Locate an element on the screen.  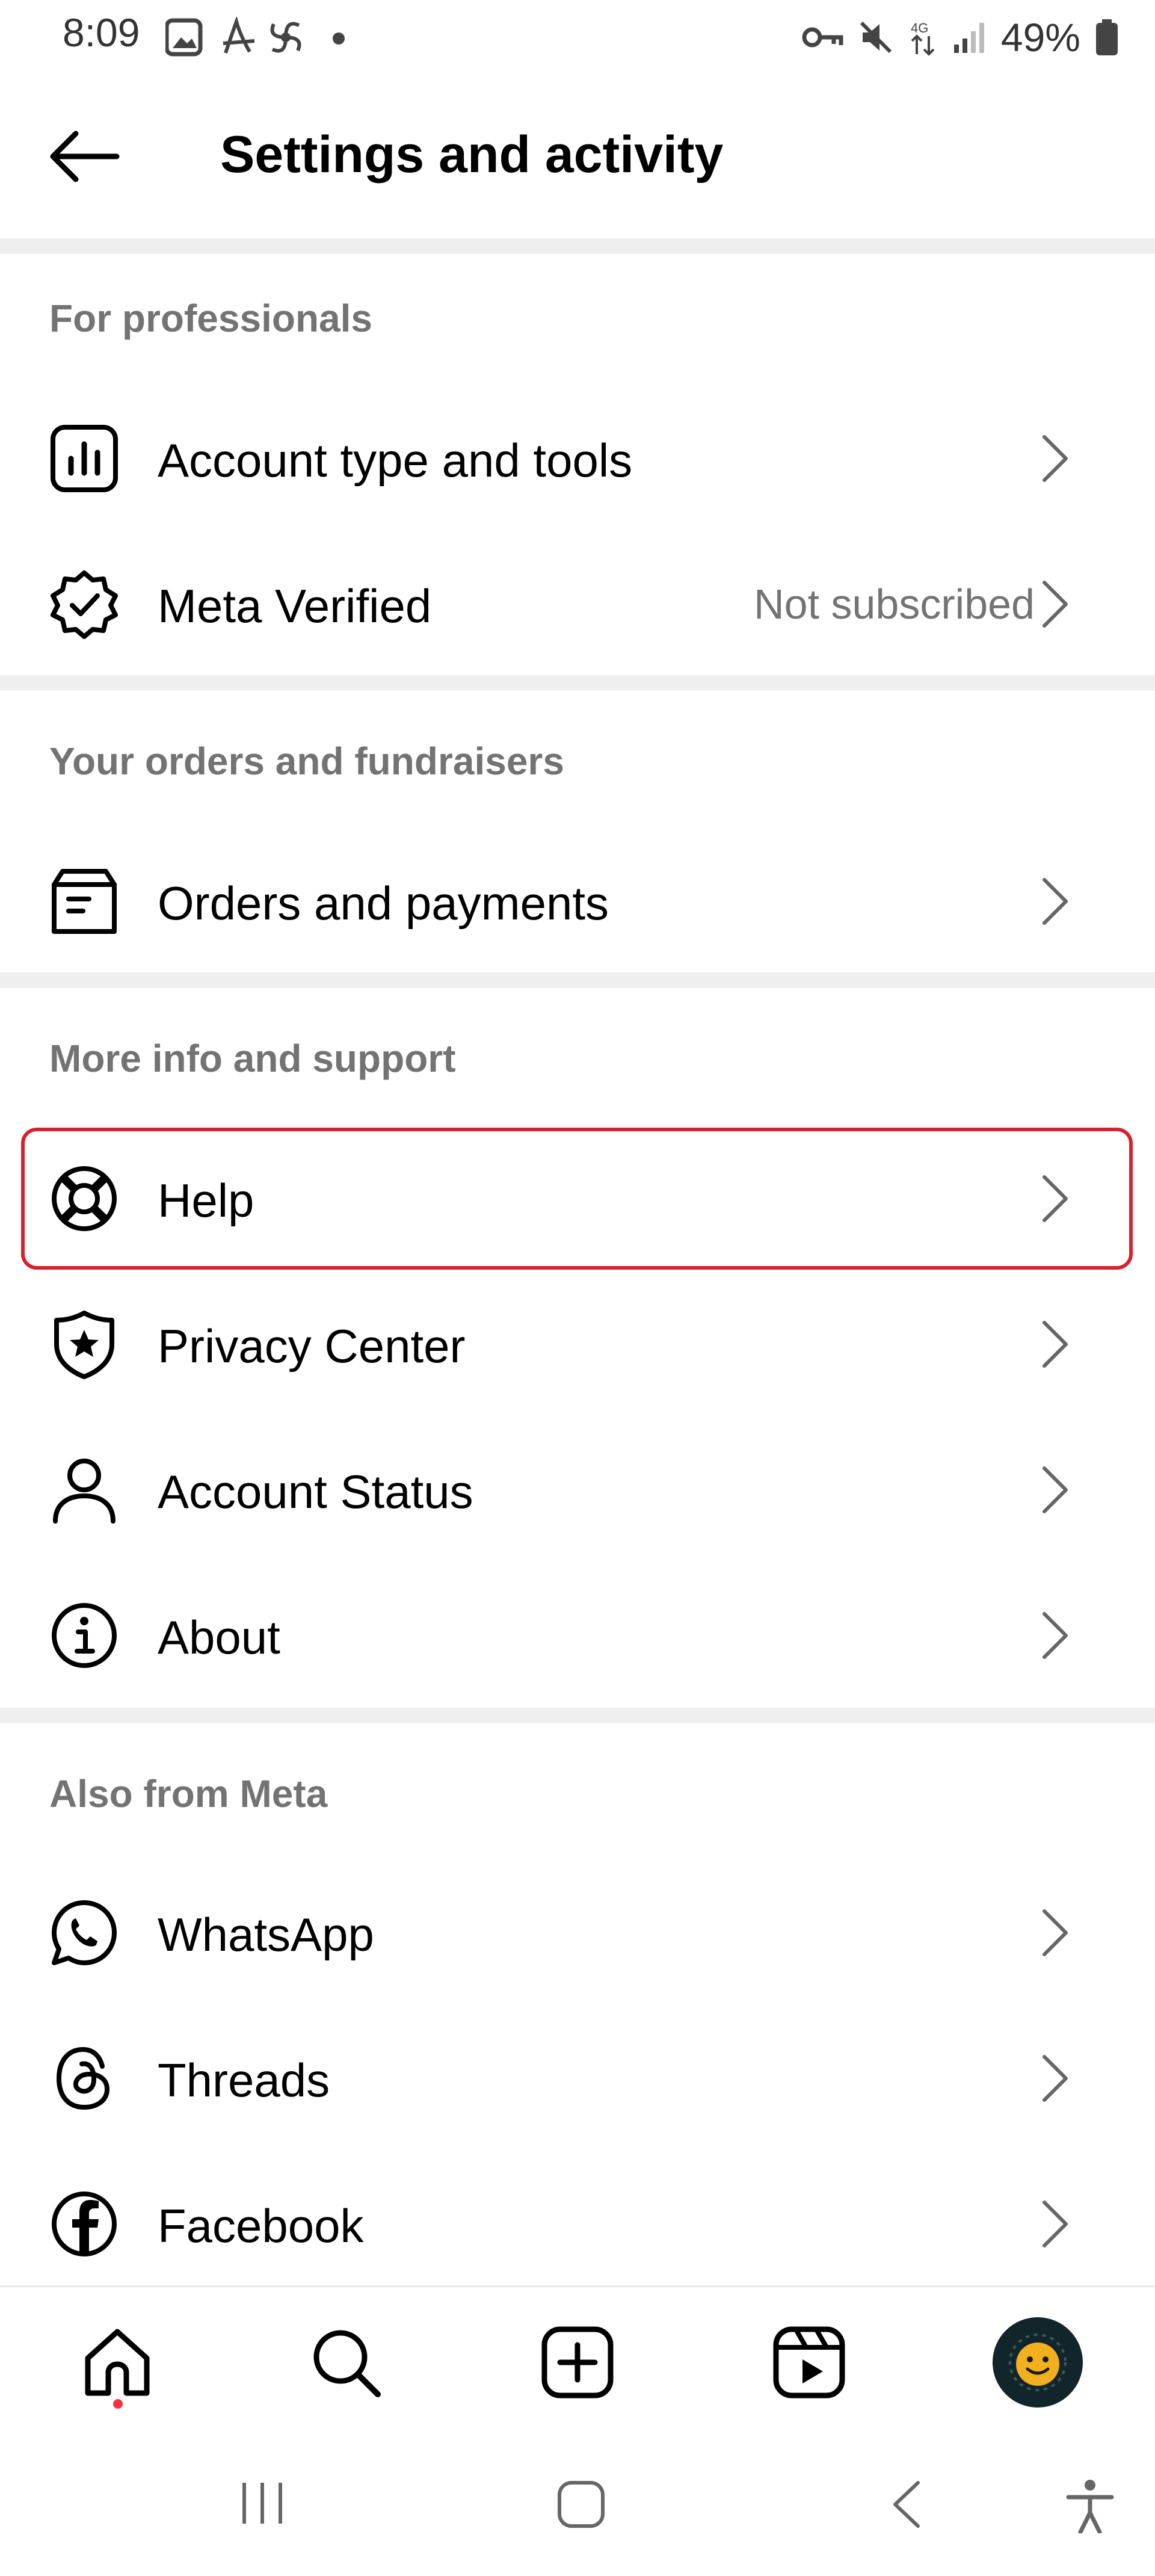
item-label: WhatsApp is located at coordinates (266, 1934).